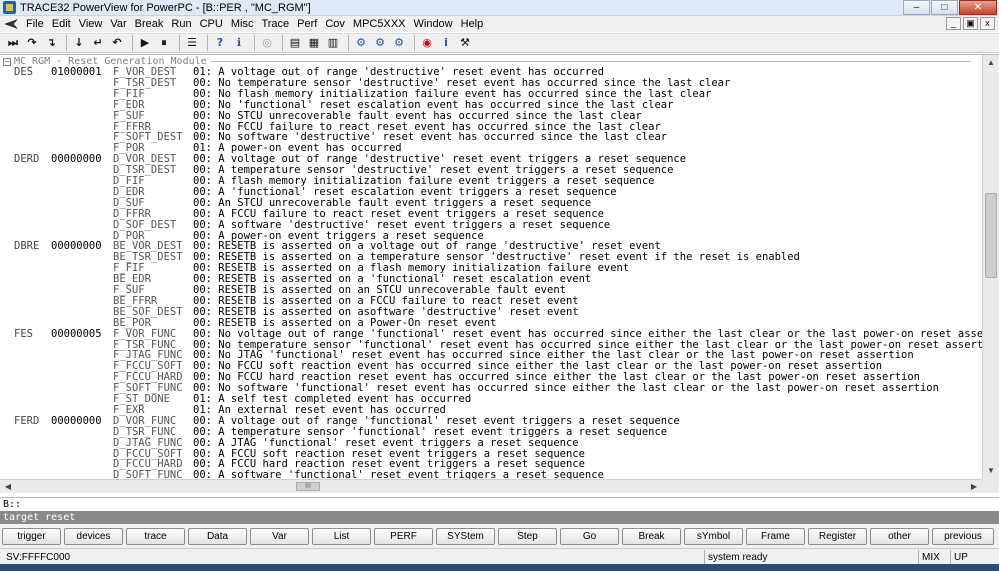 The height and width of the screenshot is (571, 999). I want to click on disabled-icon: ◎, so click(267, 43).